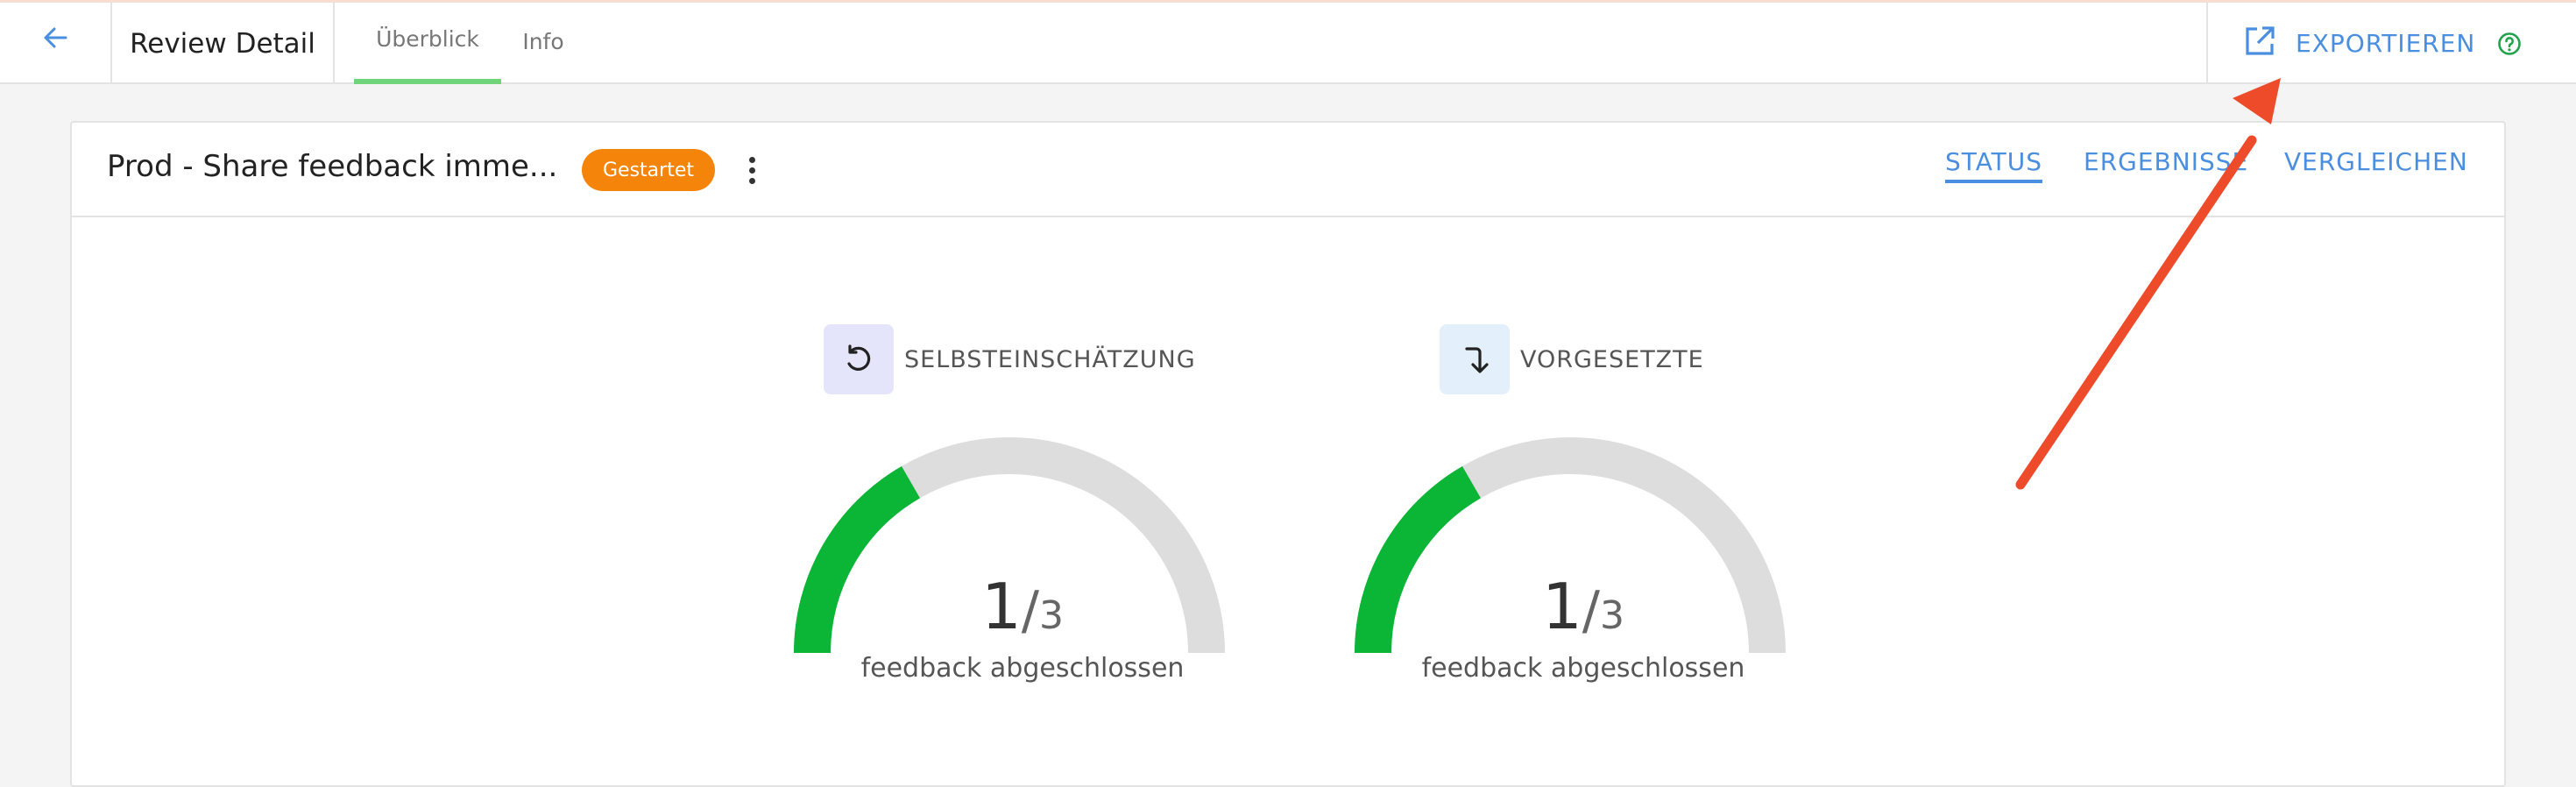 The width and height of the screenshot is (2576, 787). I want to click on top-bar: Review Detail Überblick Info EXPORTIEREN, so click(1288, 42).